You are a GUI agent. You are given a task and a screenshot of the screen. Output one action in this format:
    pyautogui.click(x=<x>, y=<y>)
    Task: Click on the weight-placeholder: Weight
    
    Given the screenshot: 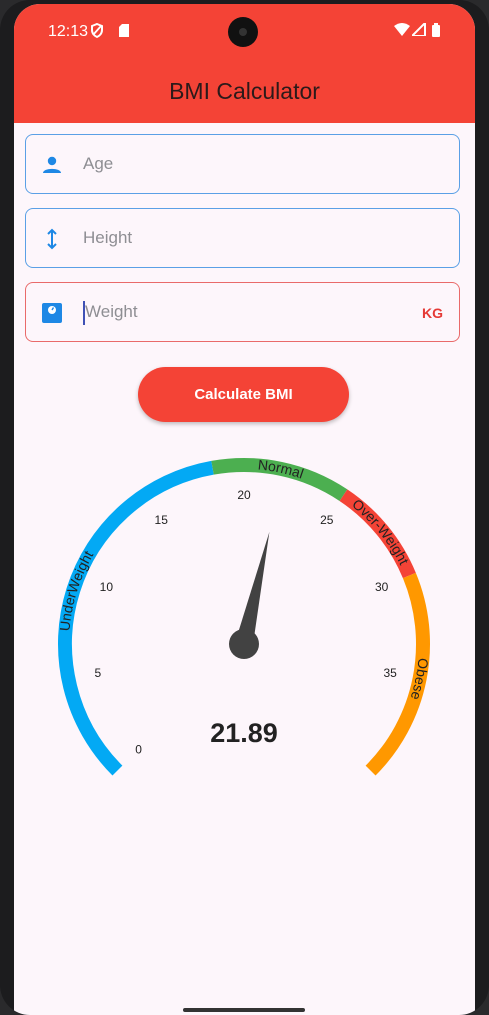 What is the action you would take?
    pyautogui.click(x=111, y=311)
    